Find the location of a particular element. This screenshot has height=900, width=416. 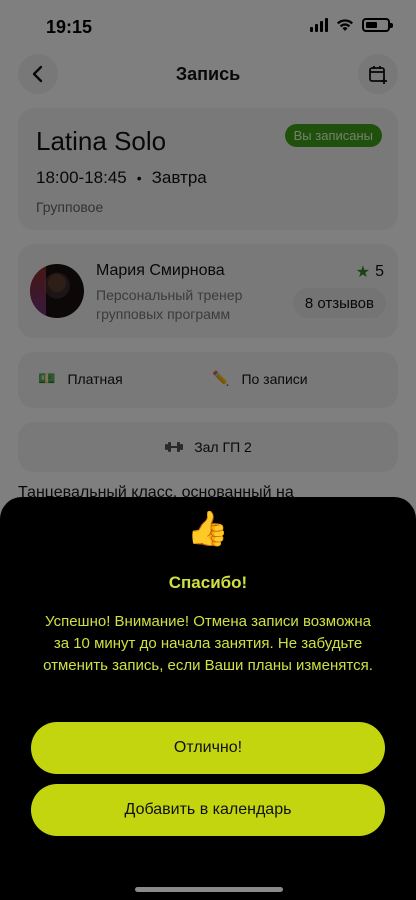

home-indicator is located at coordinates (209, 889).